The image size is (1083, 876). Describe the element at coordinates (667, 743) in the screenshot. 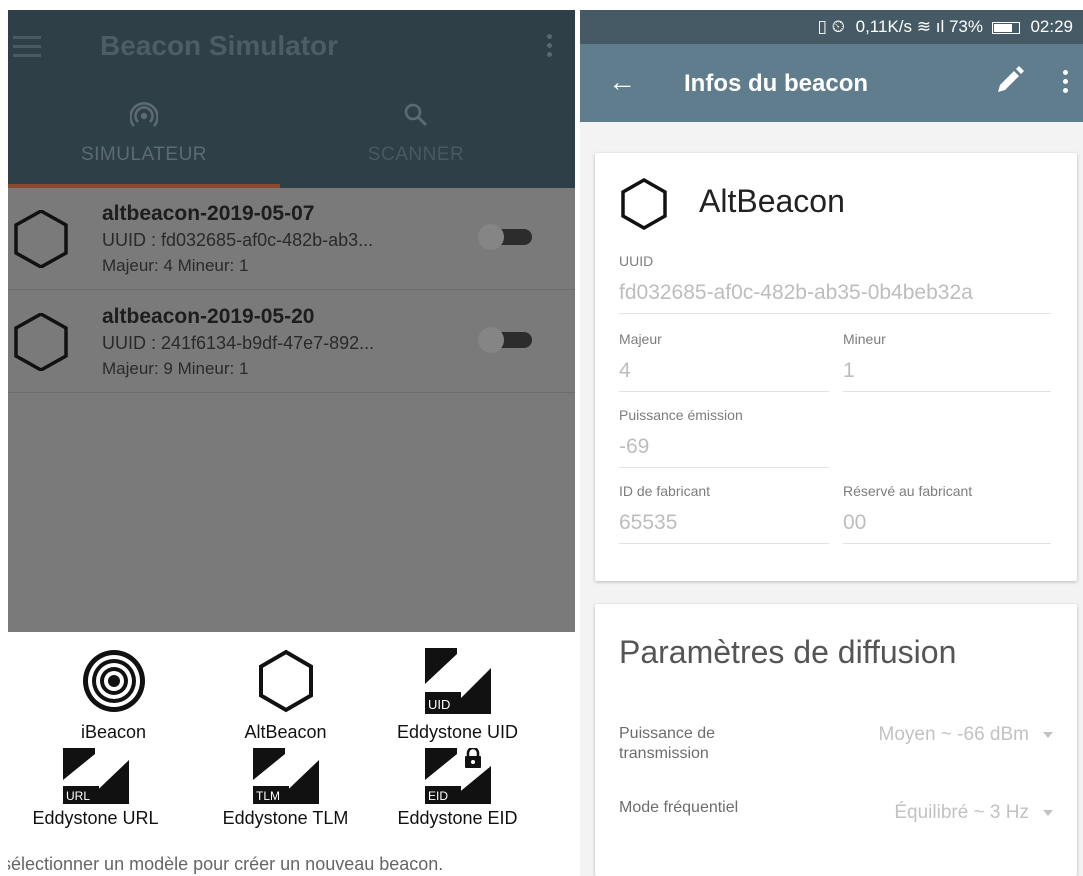

I see `tx-power-setting-label: Puissance de transmission` at that location.